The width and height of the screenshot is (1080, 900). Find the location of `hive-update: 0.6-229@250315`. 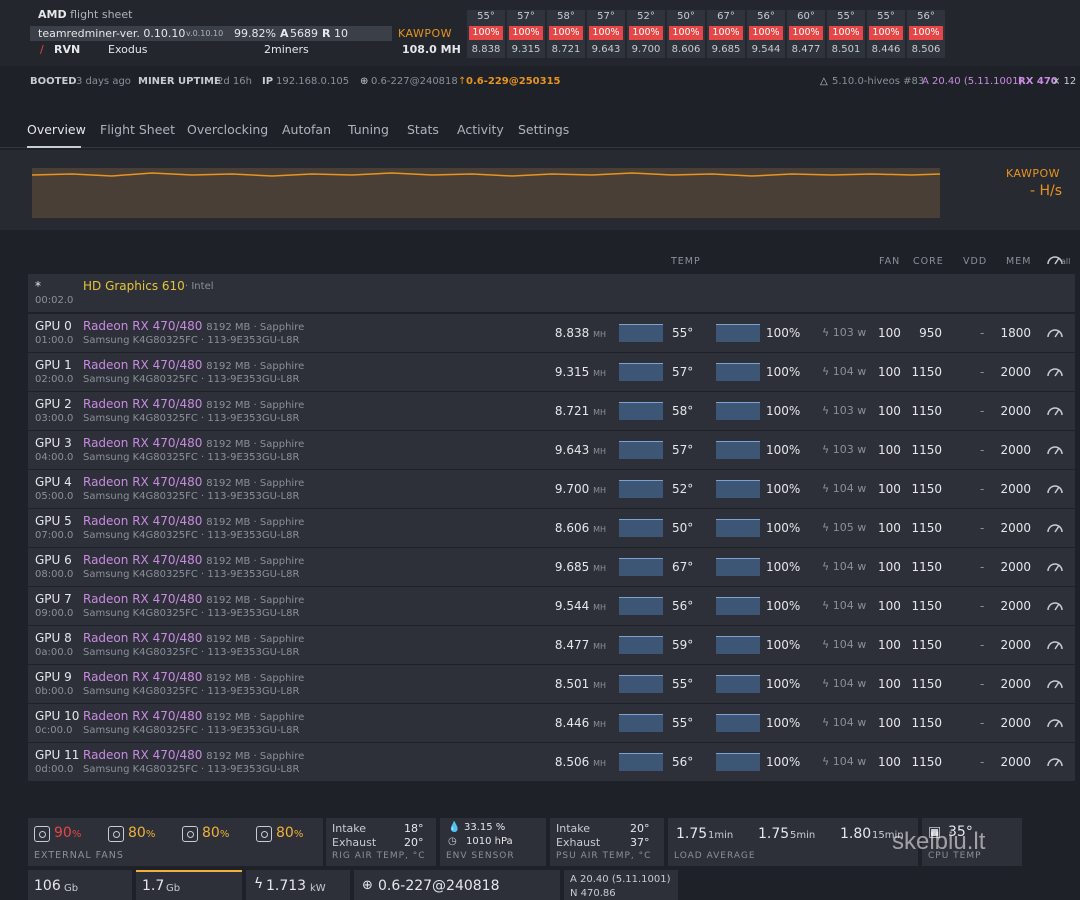

hive-update: 0.6-229@250315 is located at coordinates (513, 81).